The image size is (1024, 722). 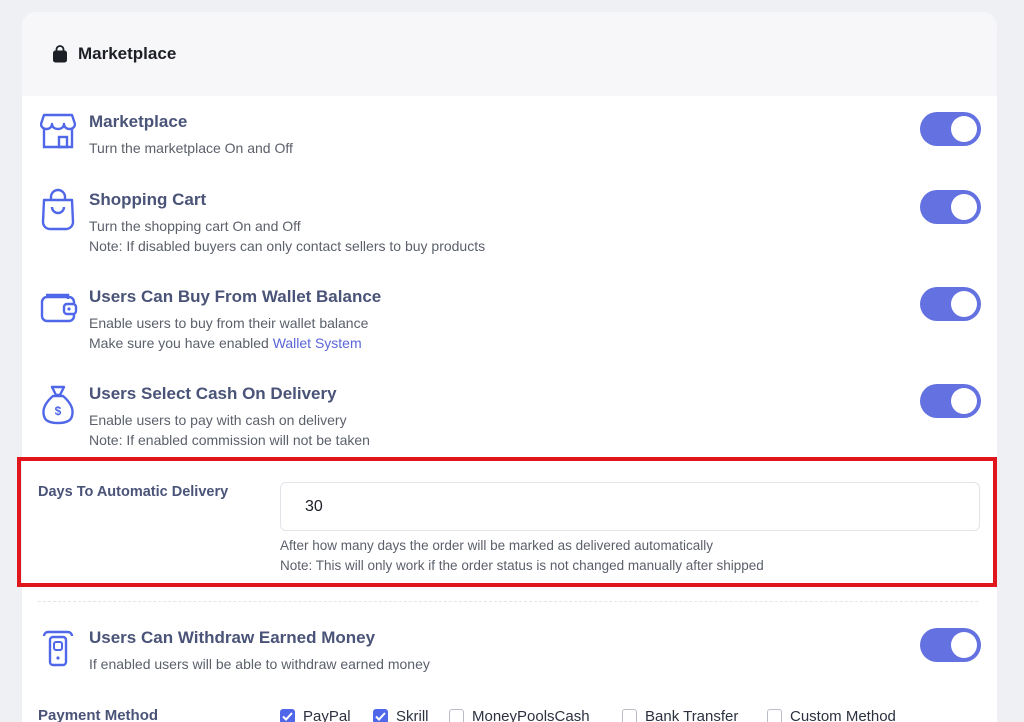 I want to click on withdraw-money-toggle, so click(x=950, y=645).